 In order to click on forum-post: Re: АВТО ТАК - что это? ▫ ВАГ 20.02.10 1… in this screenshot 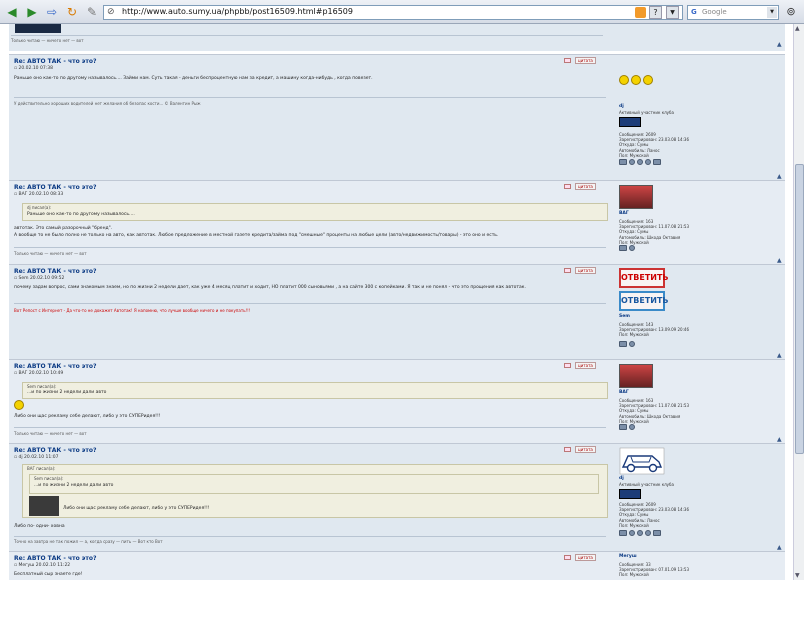, I will do `click(397, 401)`.